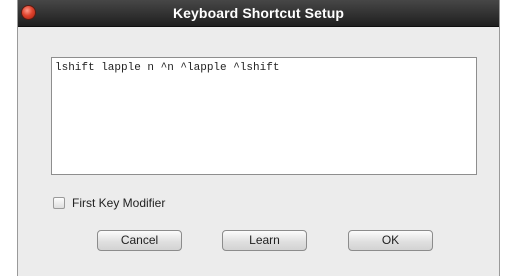 Image resolution: width=520 pixels, height=276 pixels. I want to click on first-key-modifier-option: First Key Modifier, so click(109, 203).